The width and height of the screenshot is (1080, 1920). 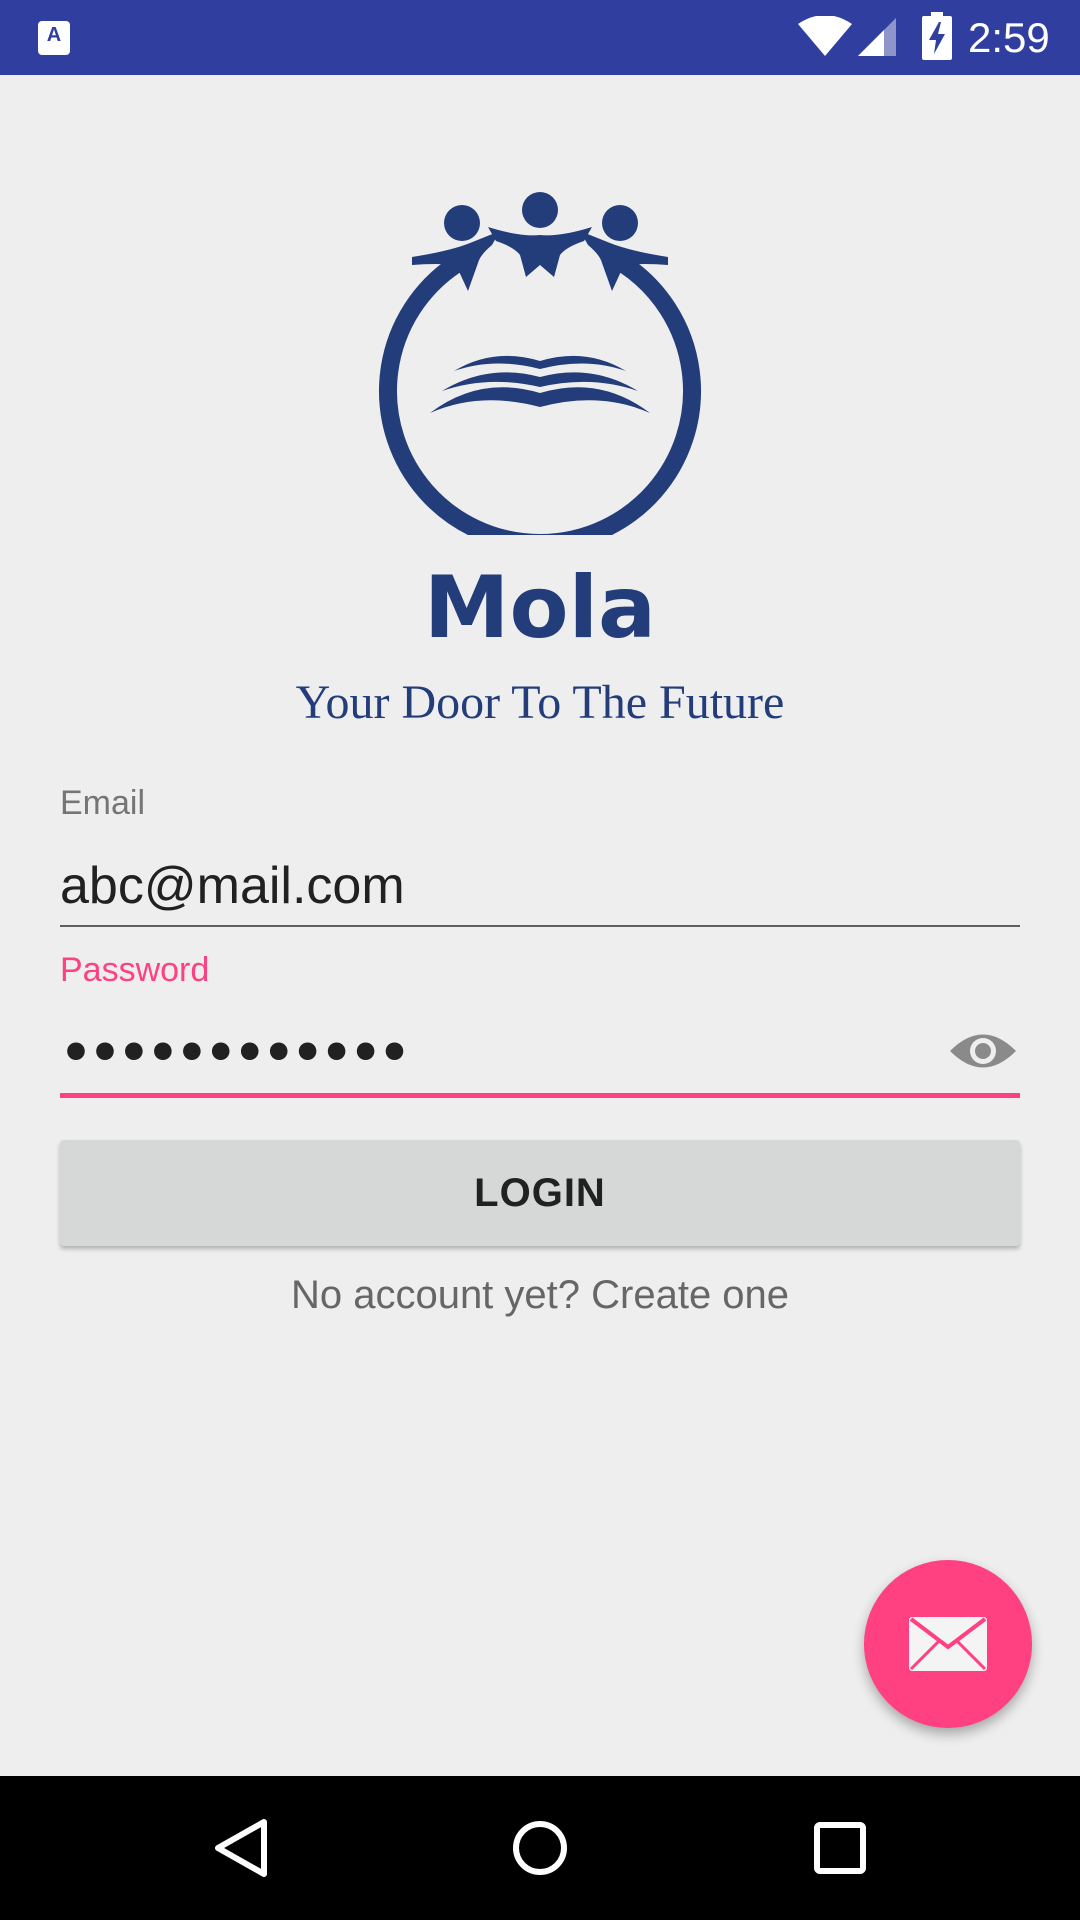 I want to click on create-account-link: No account yet? Create one, so click(x=540, y=1295).